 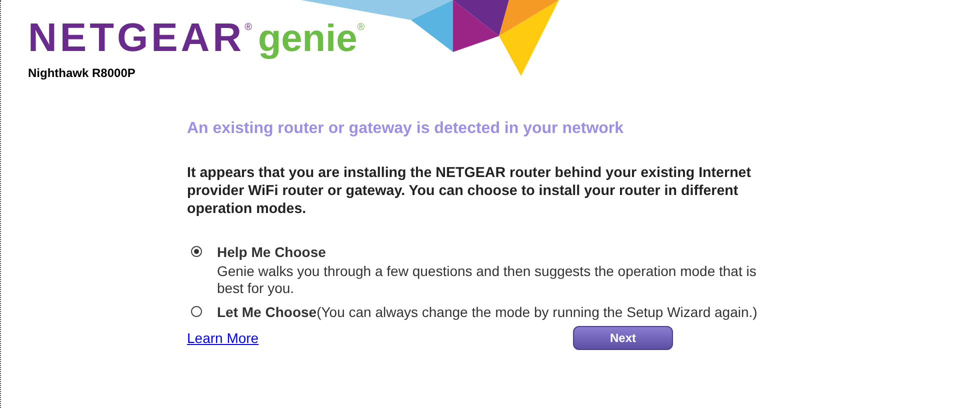 What do you see at coordinates (502, 252) in the screenshot?
I see `option-label: Help Me Choose` at bounding box center [502, 252].